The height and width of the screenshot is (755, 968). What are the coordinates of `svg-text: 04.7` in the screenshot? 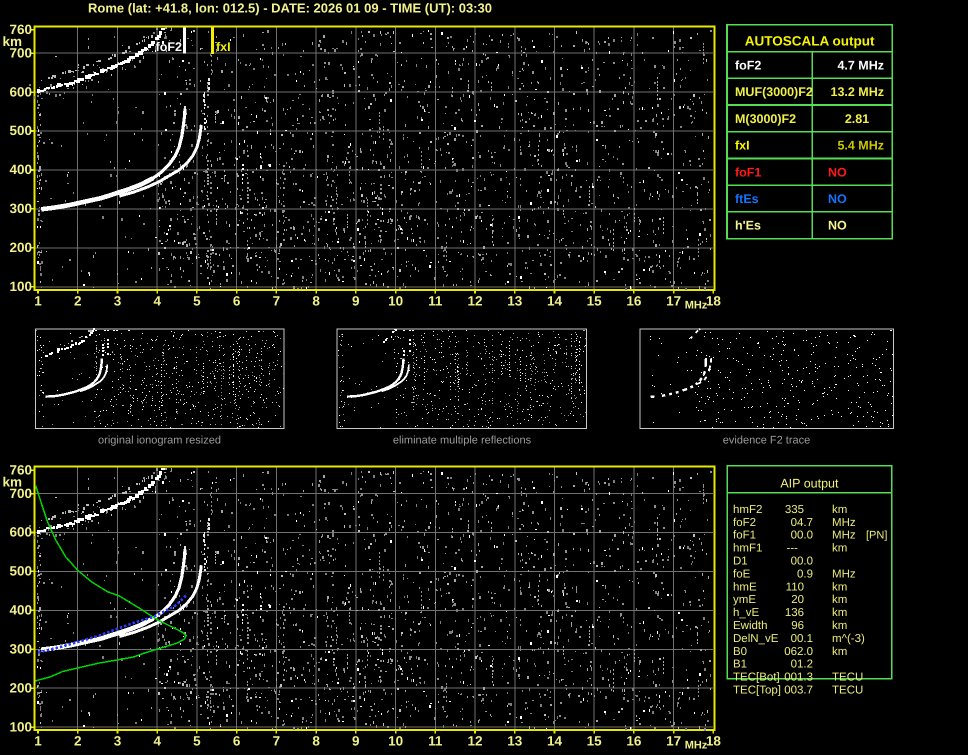 It's located at (802, 523).